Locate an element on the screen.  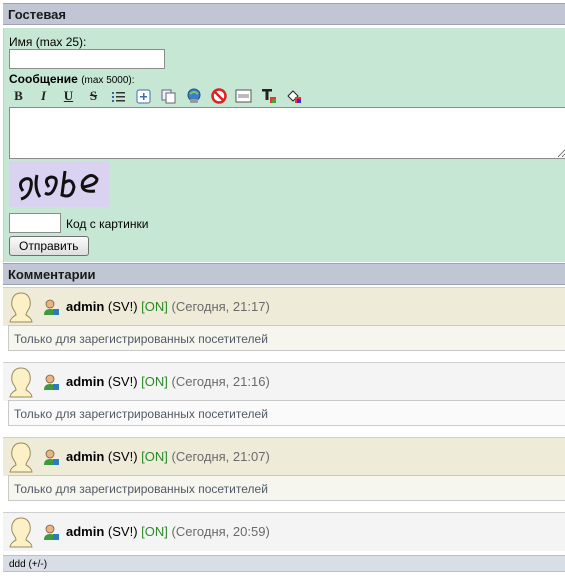
comment-header: admin (SV!) [ON] (Сегодня, 21:17) is located at coordinates (284, 306).